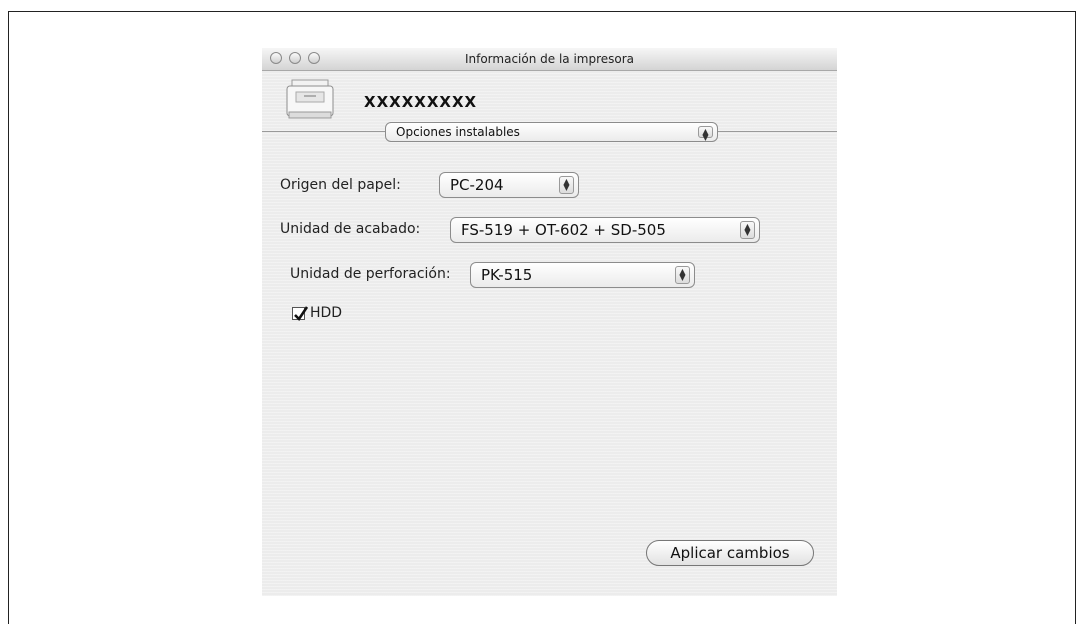 The height and width of the screenshot is (624, 1085). I want to click on section-popup: Opciones instalables ▲ ▼, so click(551, 132).